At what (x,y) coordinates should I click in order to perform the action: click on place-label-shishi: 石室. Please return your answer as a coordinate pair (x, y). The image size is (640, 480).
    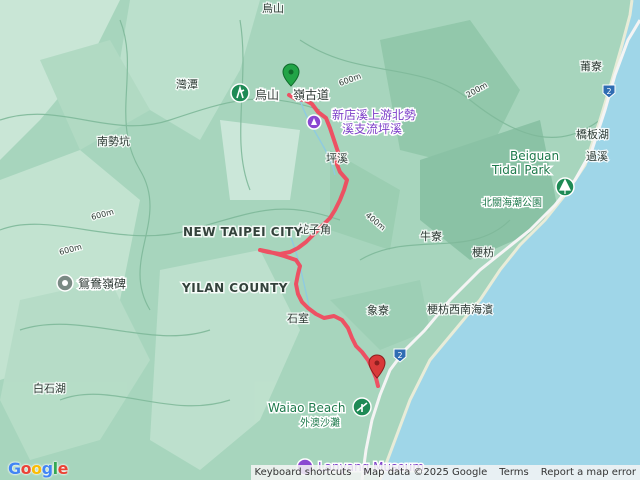
    Looking at the image, I should click on (298, 318).